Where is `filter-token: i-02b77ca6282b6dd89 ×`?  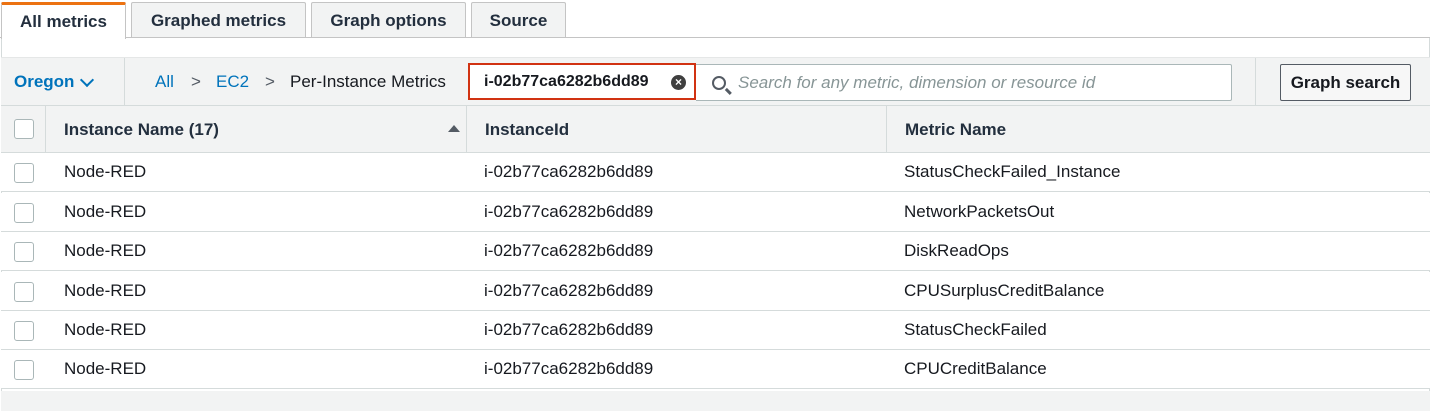
filter-token: i-02b77ca6282b6dd89 × is located at coordinates (582, 81).